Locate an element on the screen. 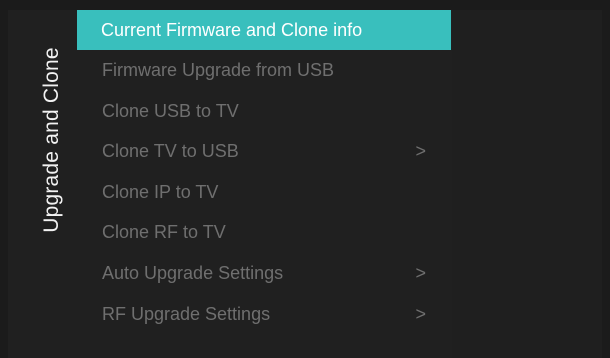  category-panel: Upgrade and Clone is located at coordinates (43, 184).